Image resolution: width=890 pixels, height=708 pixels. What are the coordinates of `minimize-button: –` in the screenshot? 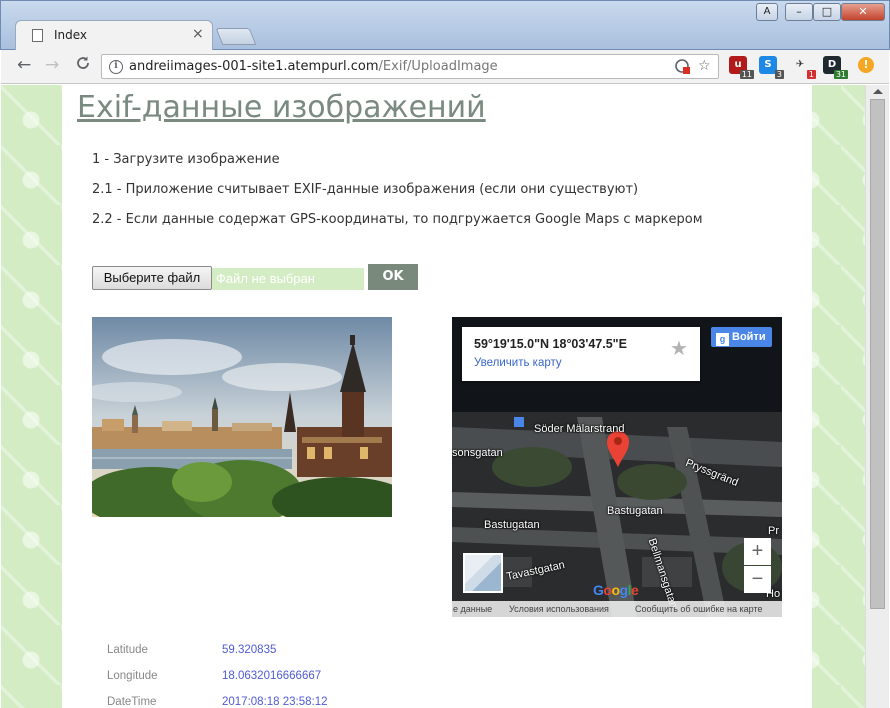 It's located at (799, 12).